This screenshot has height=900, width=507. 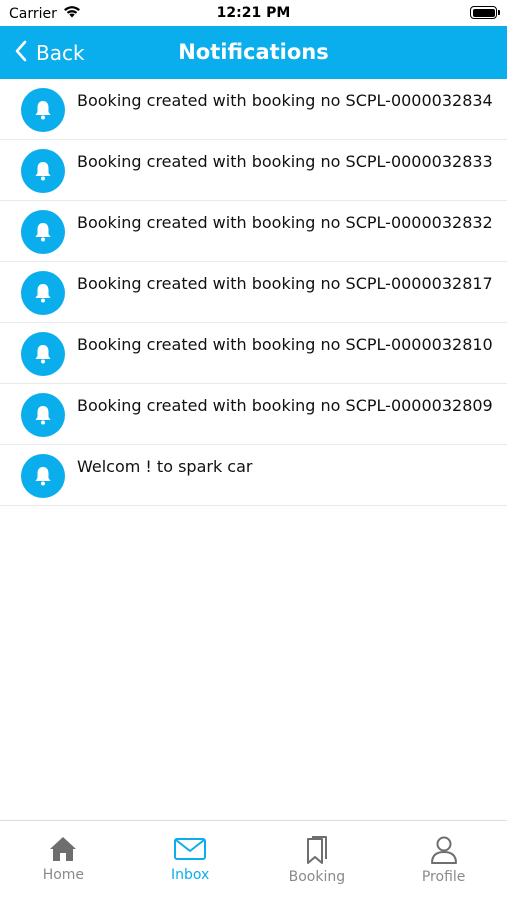 What do you see at coordinates (253, 475) in the screenshot?
I see `notification-item: Welcom ! to spark car` at bounding box center [253, 475].